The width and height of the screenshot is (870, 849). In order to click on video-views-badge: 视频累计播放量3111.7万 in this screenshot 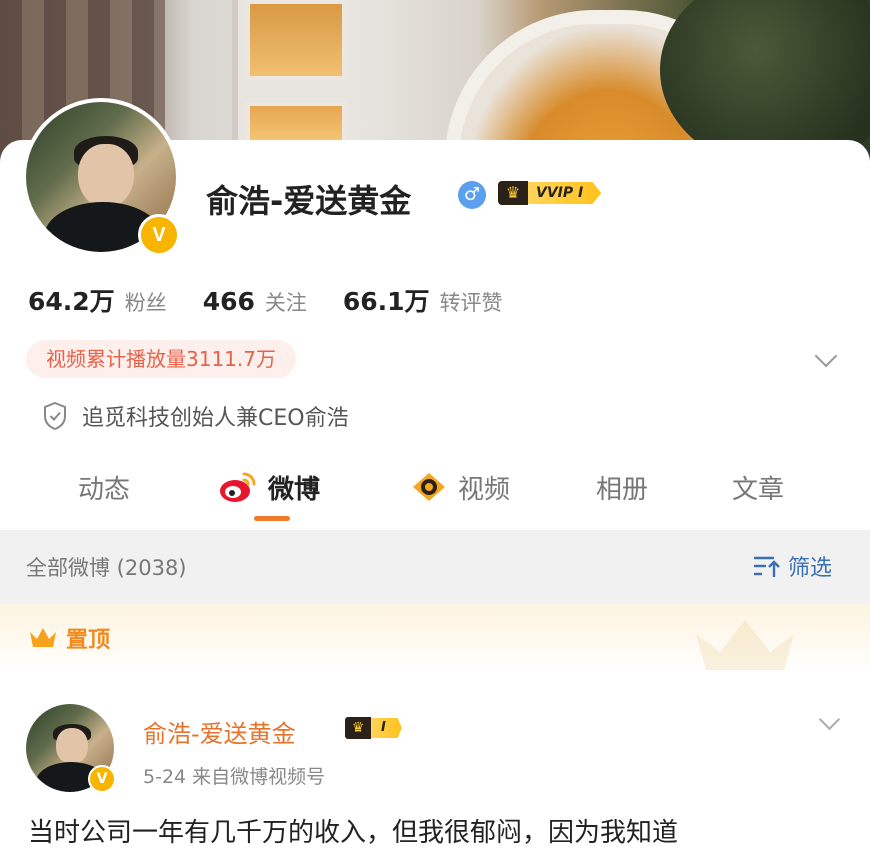, I will do `click(161, 359)`.